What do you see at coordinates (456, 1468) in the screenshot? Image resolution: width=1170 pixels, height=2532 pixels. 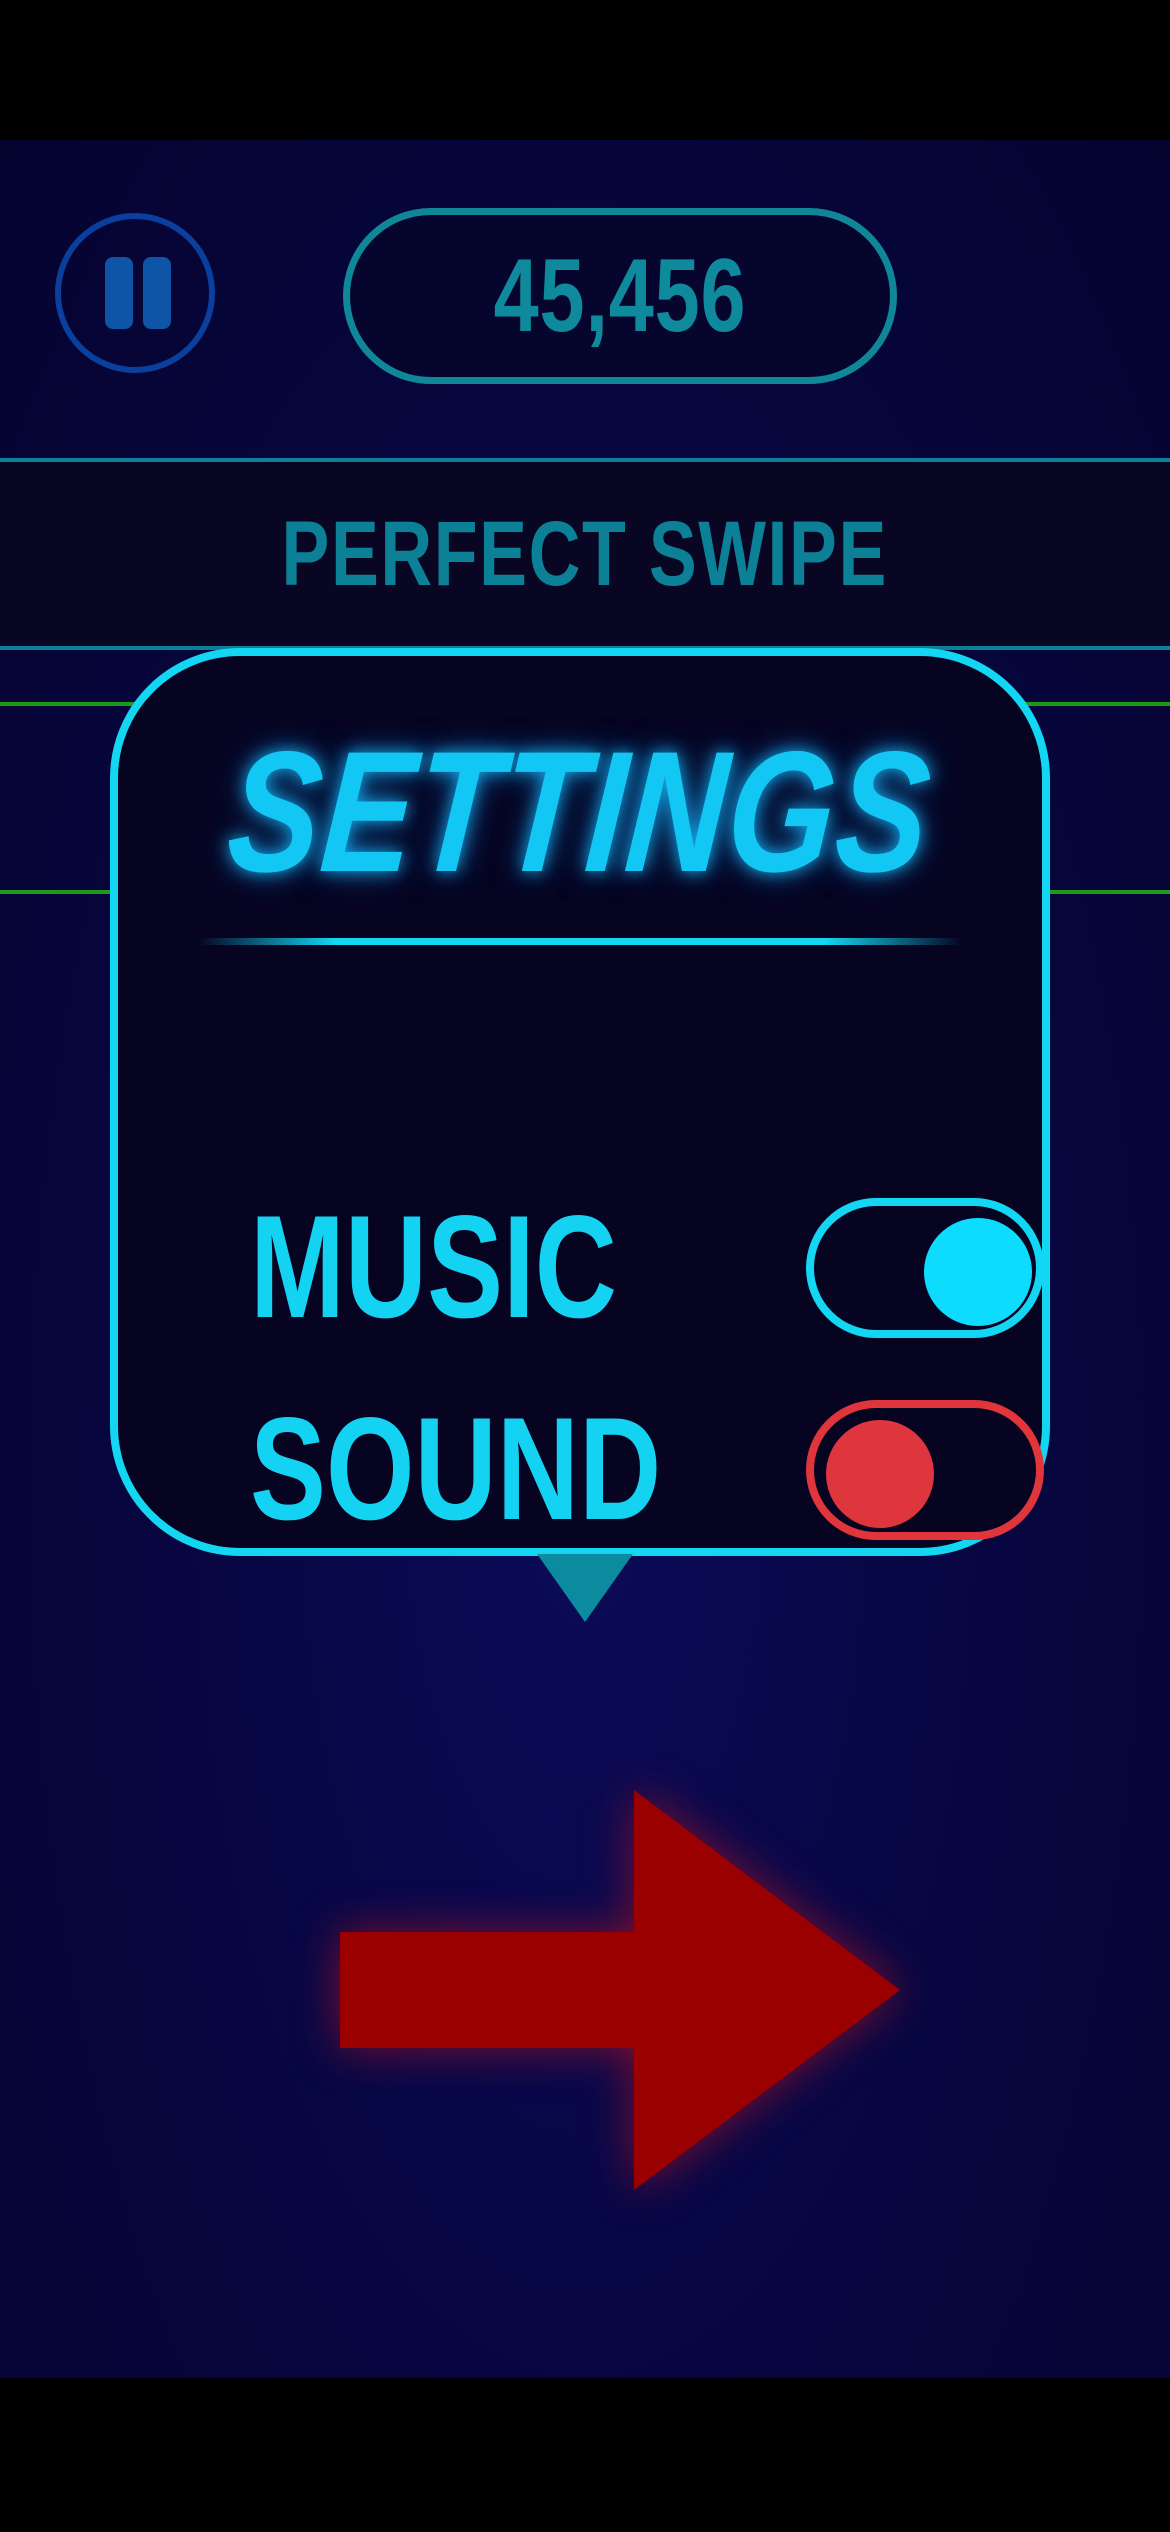 I see `sound-label: SOUND` at bounding box center [456, 1468].